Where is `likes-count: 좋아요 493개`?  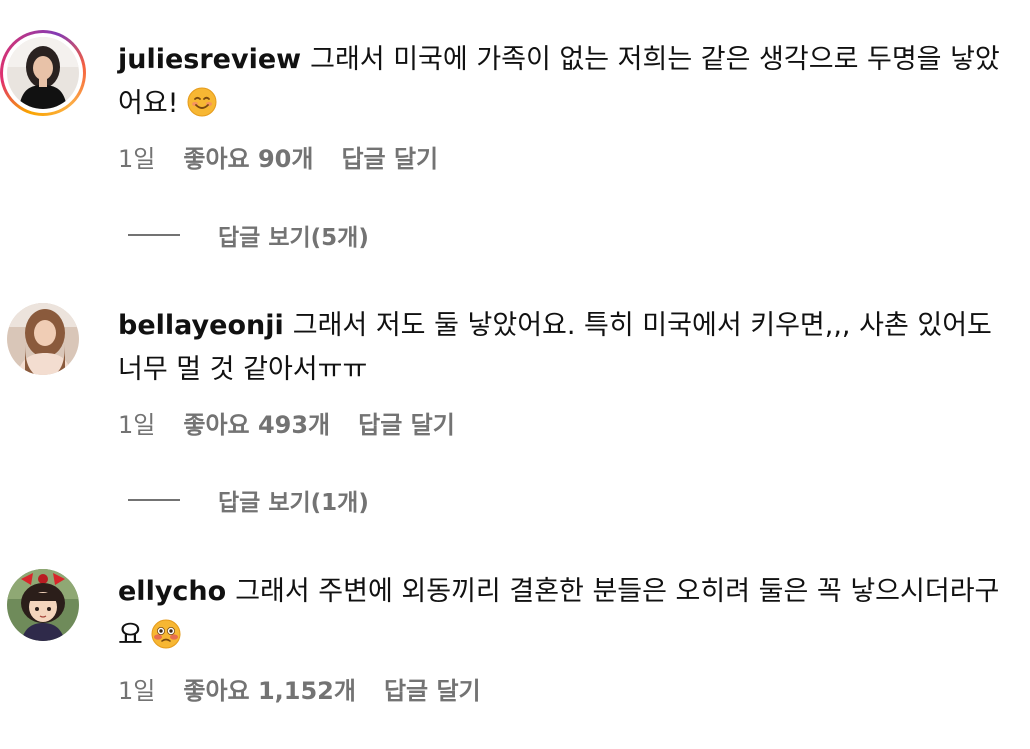
likes-count: 좋아요 493개 is located at coordinates (256, 422).